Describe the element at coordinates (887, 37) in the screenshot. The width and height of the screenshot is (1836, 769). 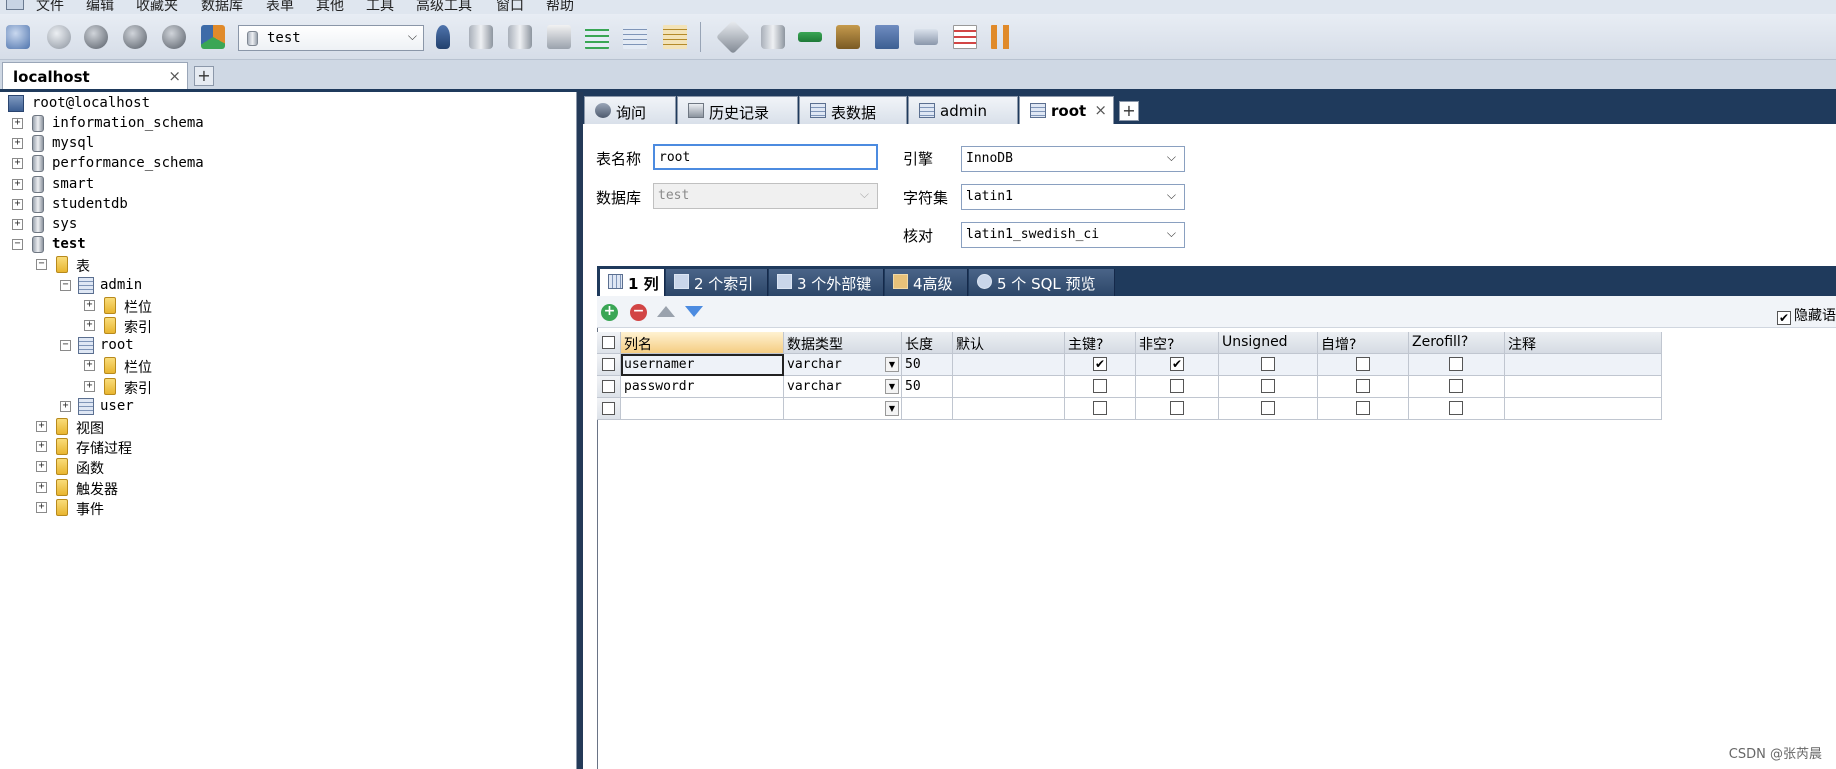
I see `schedule-button` at that location.